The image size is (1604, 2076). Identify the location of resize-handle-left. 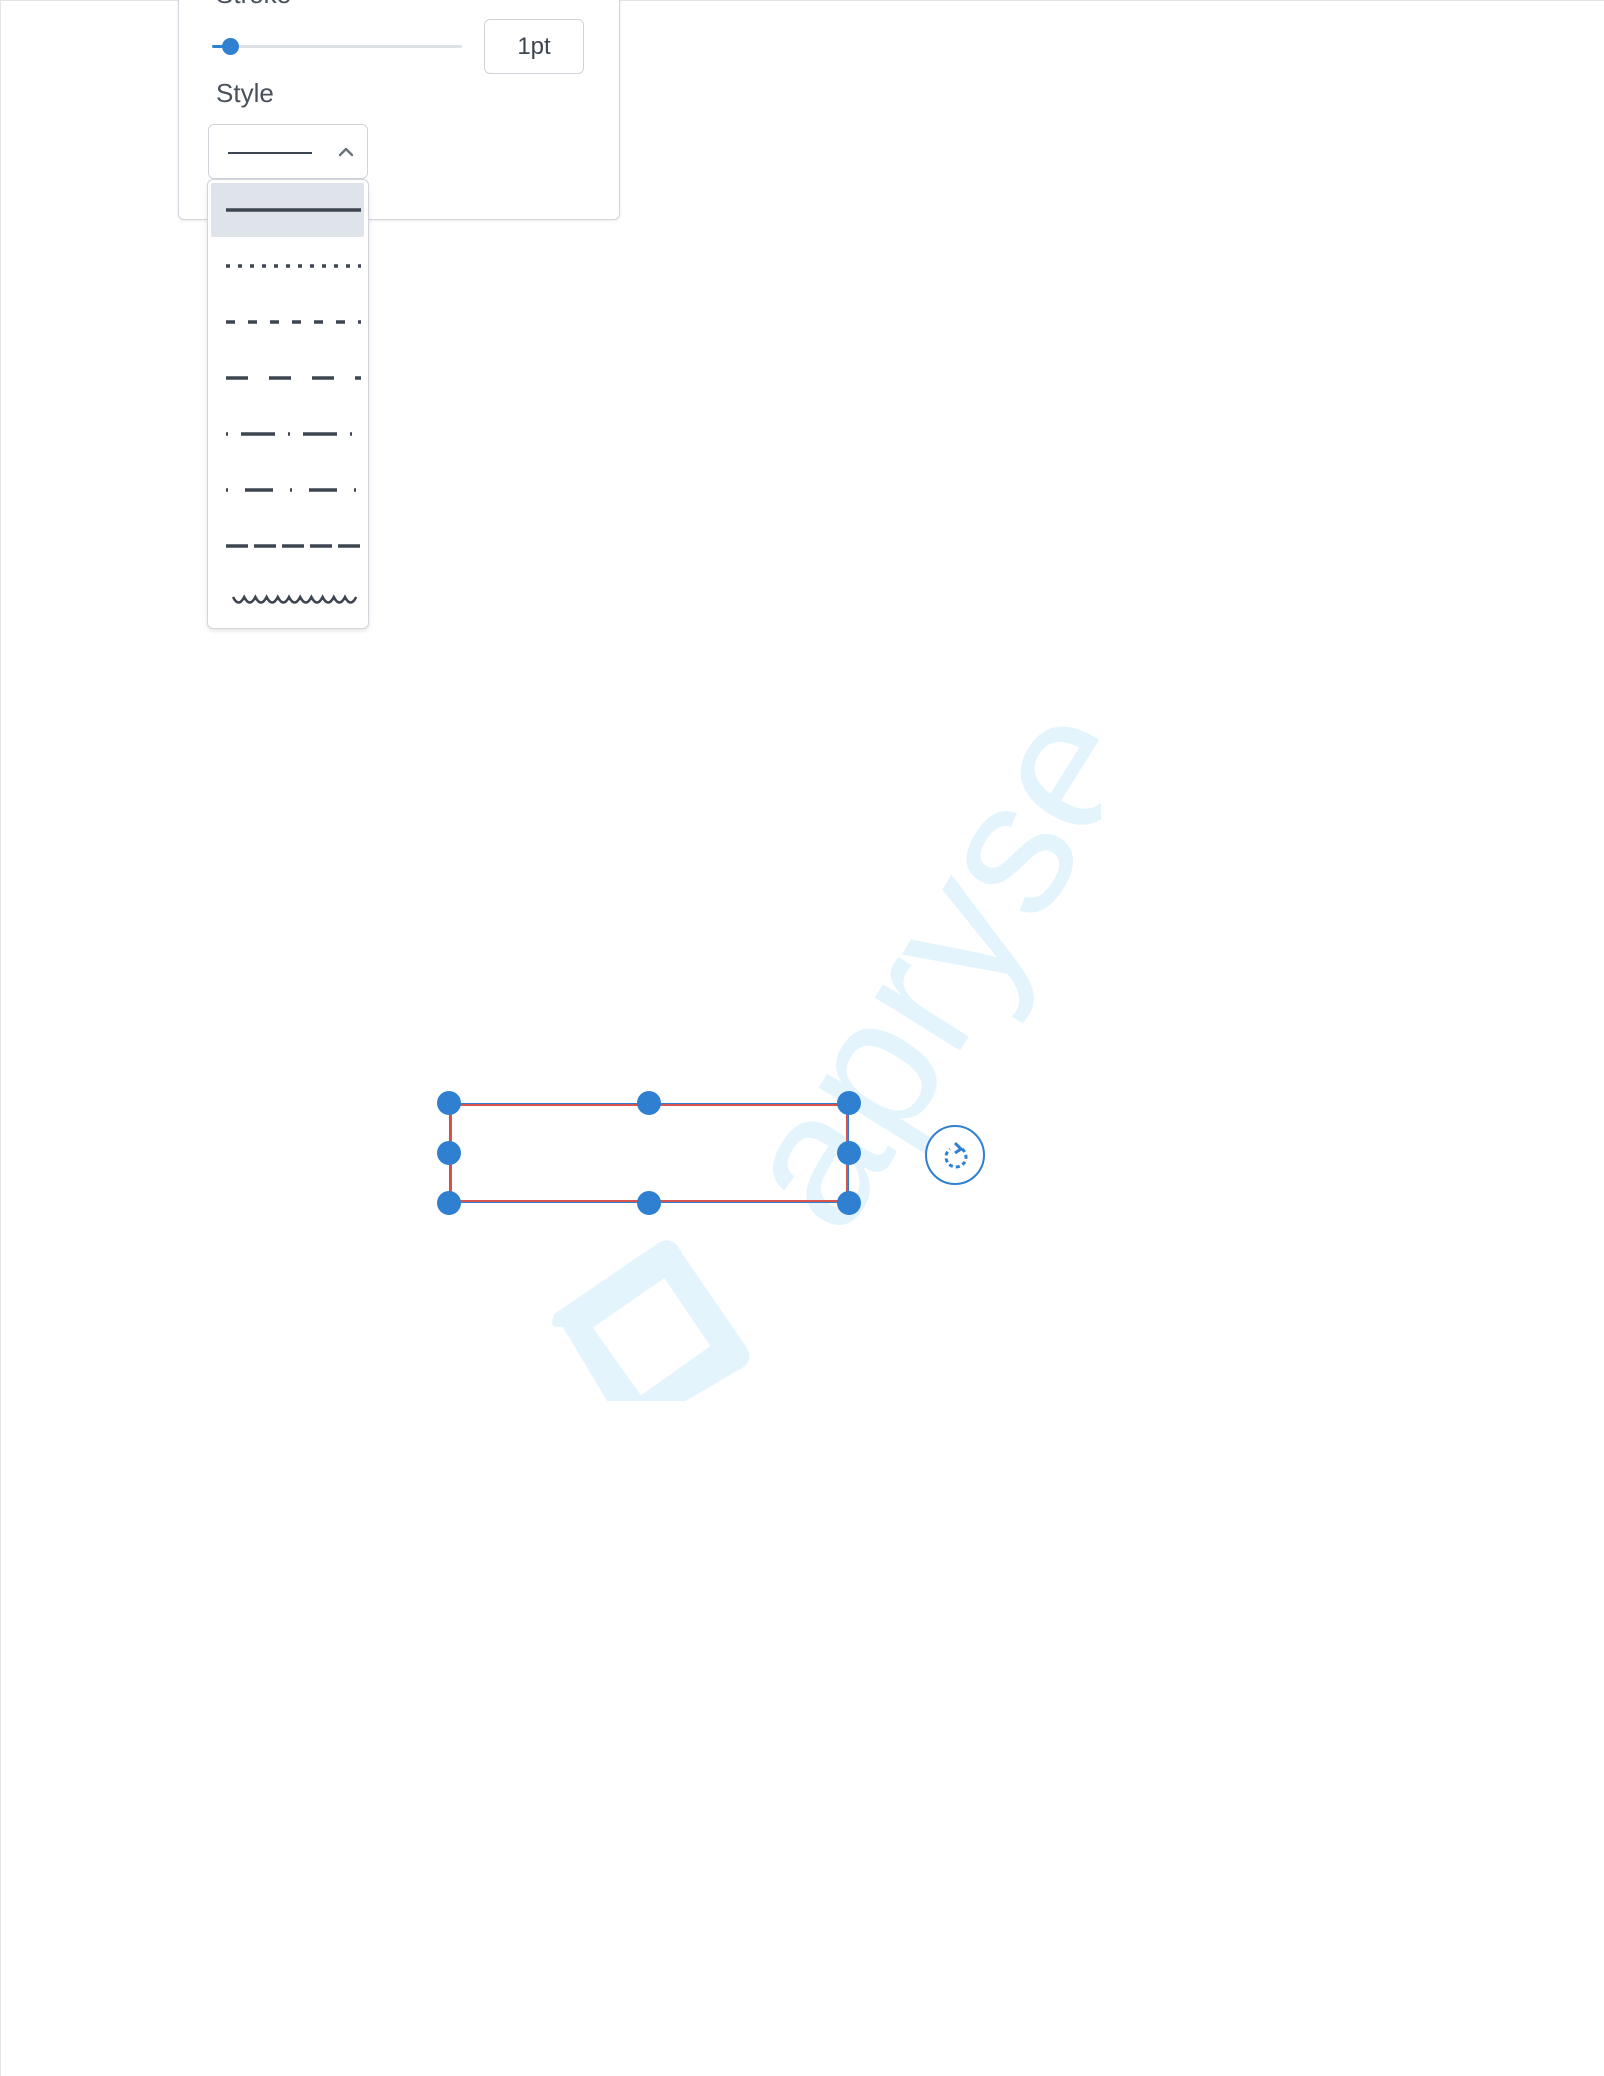
(449, 1153).